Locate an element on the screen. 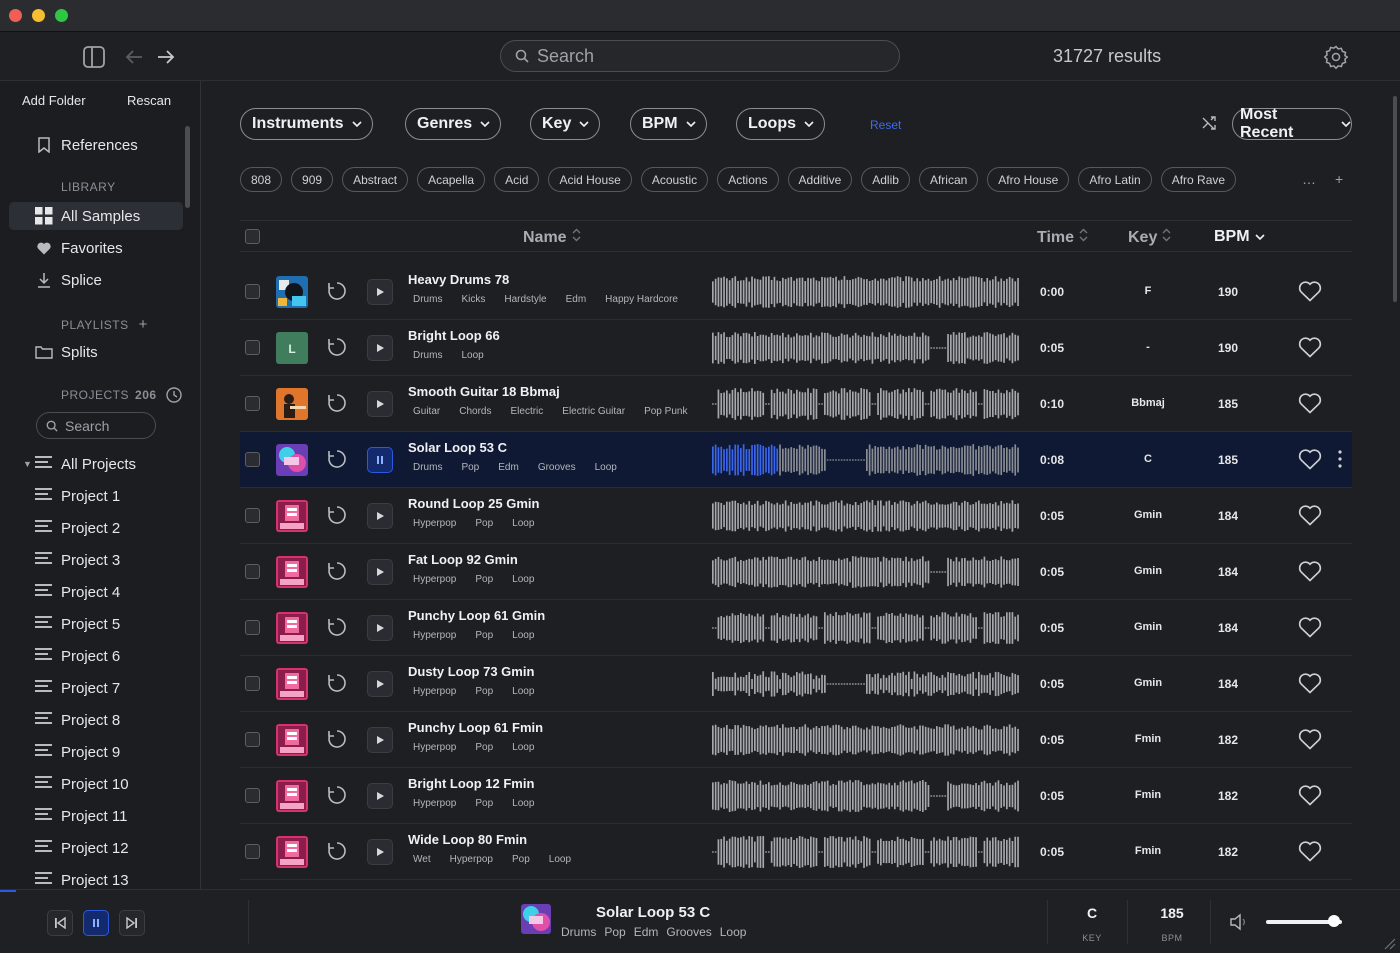  sample-tag: Happy Hardcore is located at coordinates (641, 299).